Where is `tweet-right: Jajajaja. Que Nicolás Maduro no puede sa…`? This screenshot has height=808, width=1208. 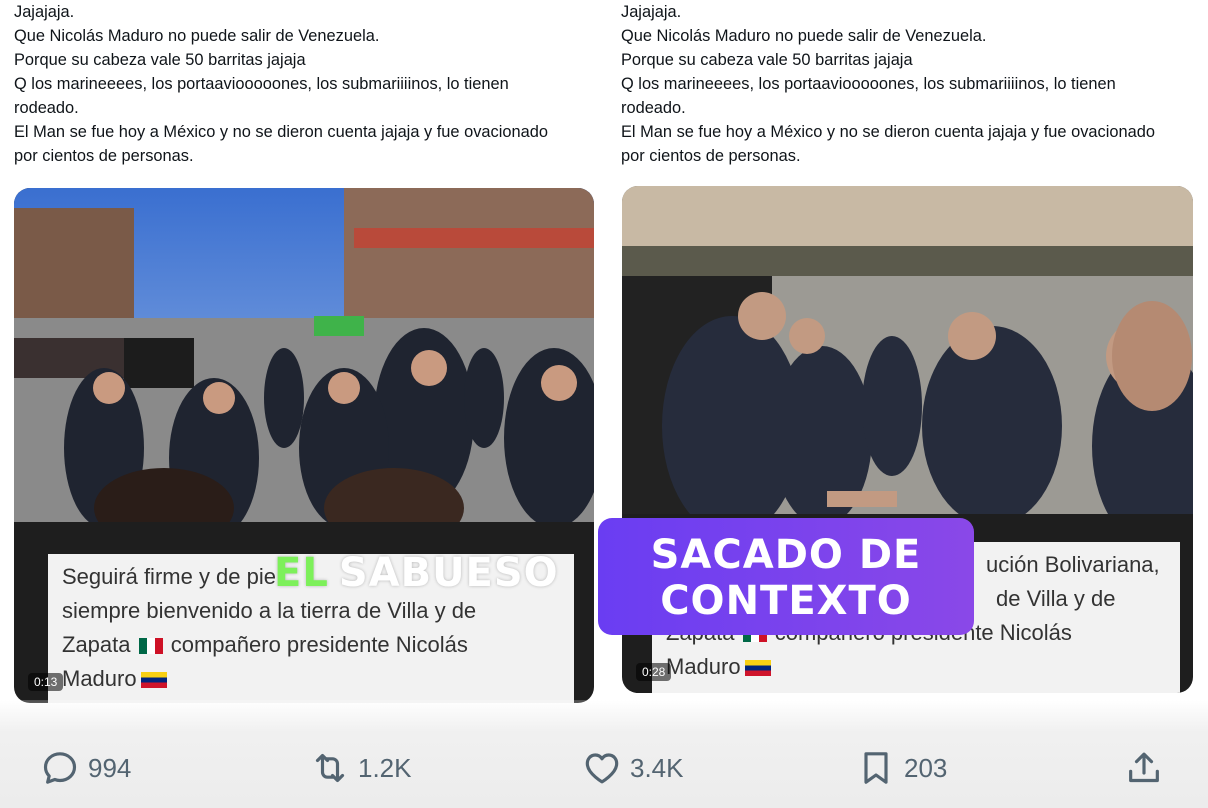 tweet-right: Jajajaja. Que Nicolás Maduro no puede sa… is located at coordinates (914, 84).